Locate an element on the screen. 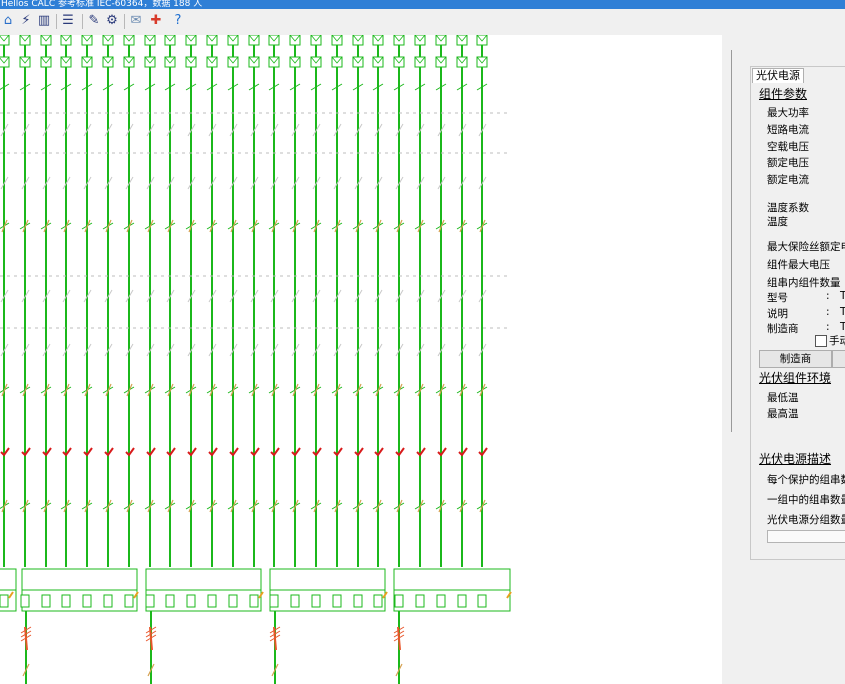 The width and height of the screenshot is (845, 684). bar-chart-icon: ▥ is located at coordinates (44, 21).